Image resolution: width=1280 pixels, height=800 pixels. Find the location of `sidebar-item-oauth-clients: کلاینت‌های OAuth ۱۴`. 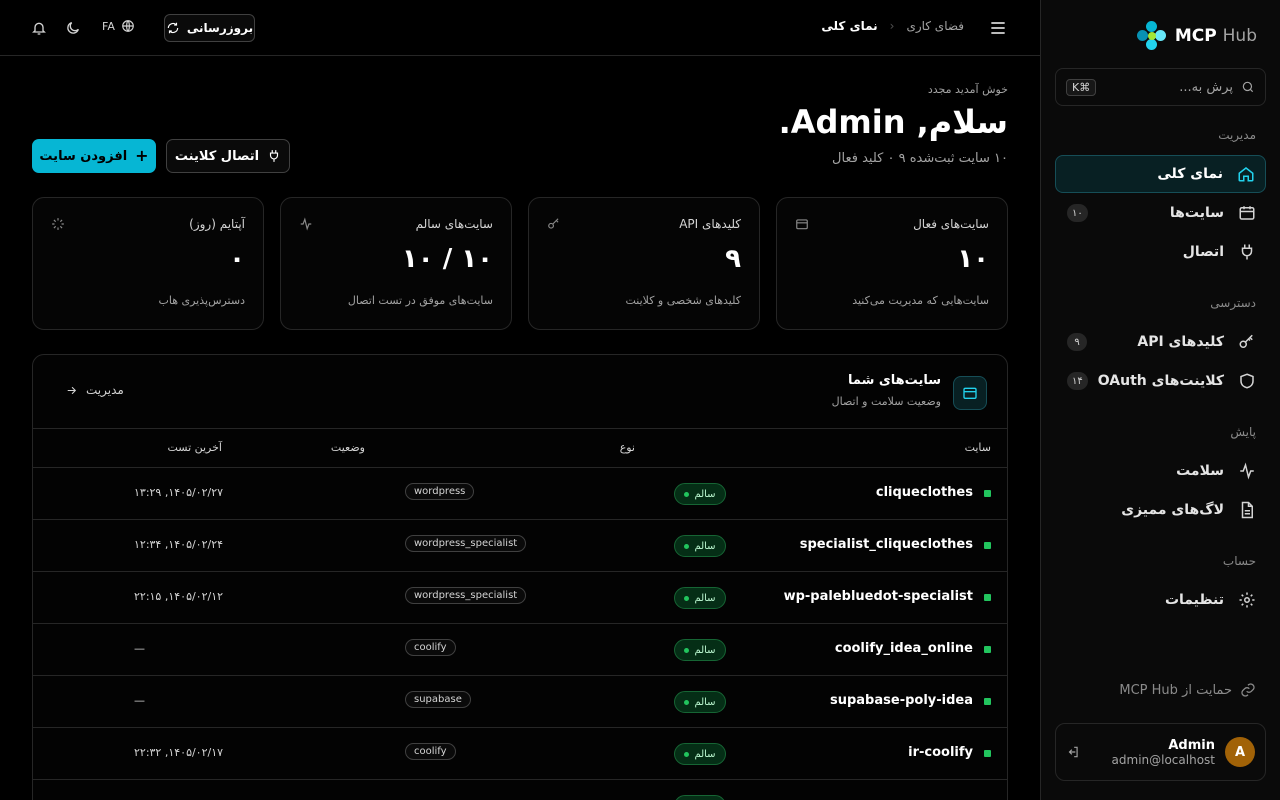

sidebar-item-oauth-clients: کلاینت‌های OAuth ۱۴ is located at coordinates (1160, 381).